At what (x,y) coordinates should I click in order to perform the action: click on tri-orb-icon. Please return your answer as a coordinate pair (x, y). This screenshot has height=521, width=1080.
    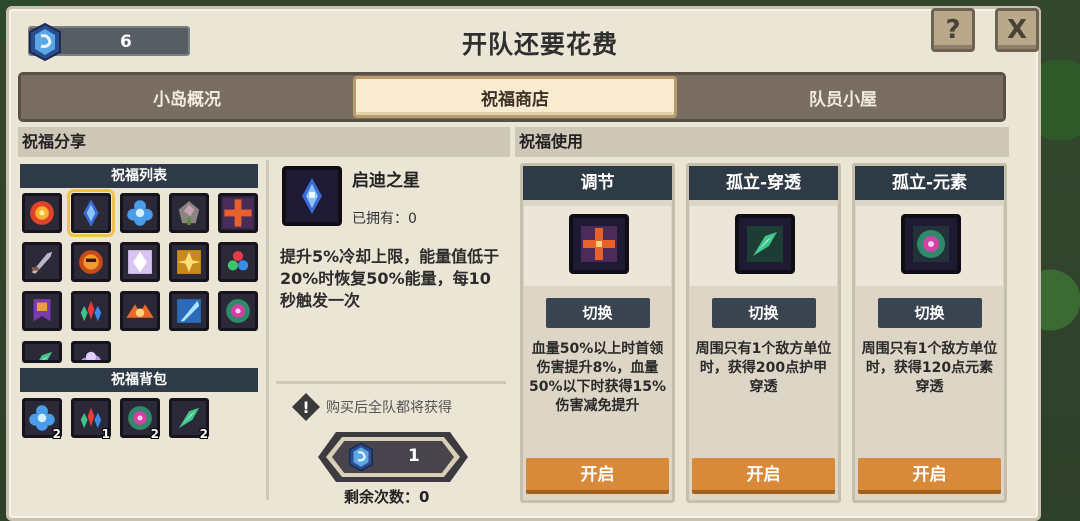
    Looking at the image, I should click on (238, 260).